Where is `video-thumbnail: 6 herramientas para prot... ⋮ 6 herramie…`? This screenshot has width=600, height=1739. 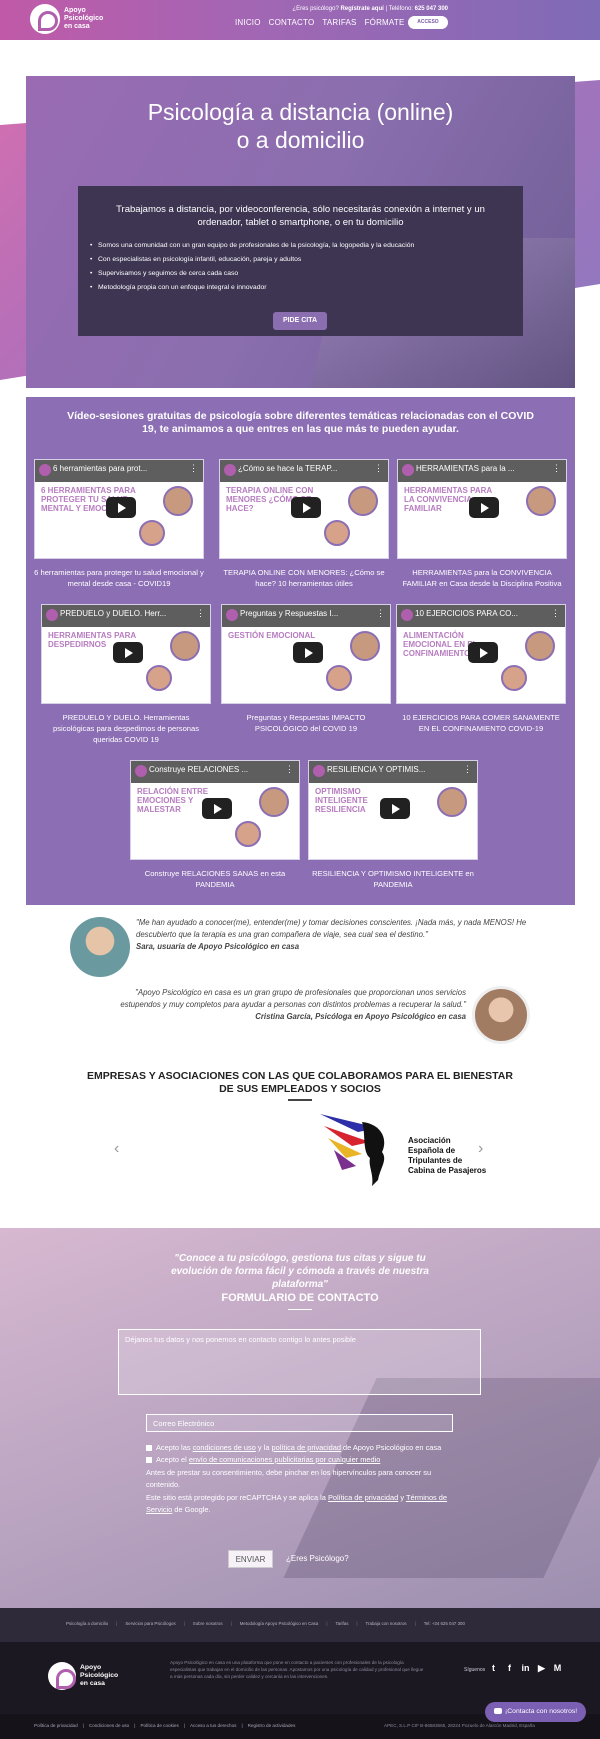
video-thumbnail: 6 herramientas para prot... ⋮ 6 herramie… is located at coordinates (119, 509).